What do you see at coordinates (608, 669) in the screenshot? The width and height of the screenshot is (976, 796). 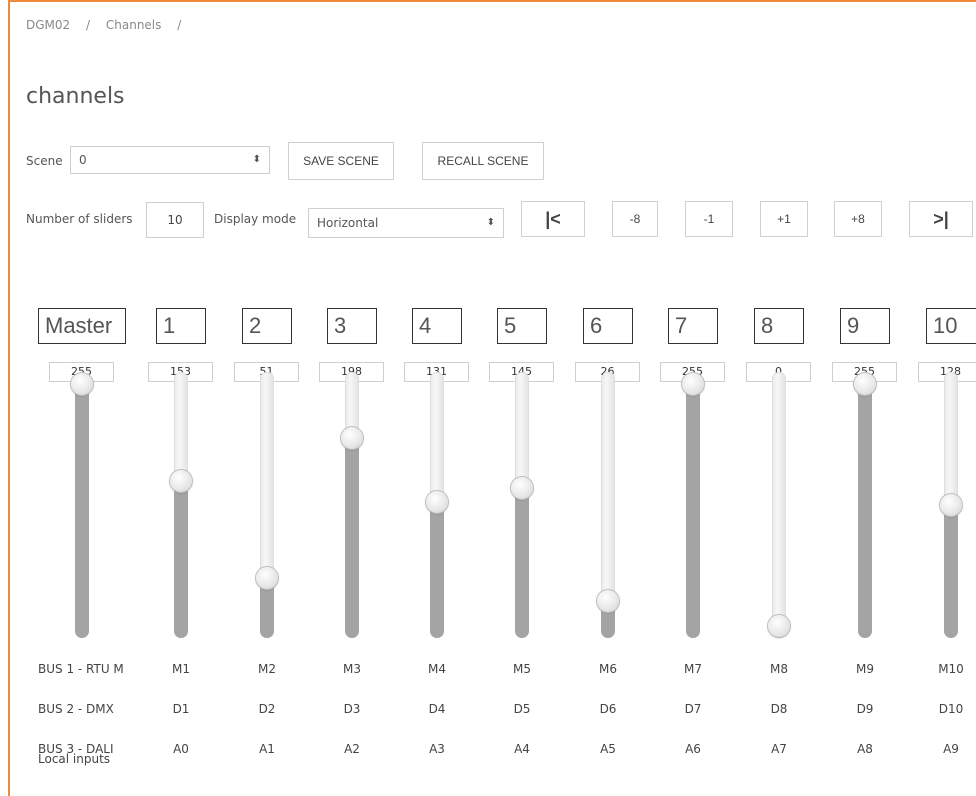 I see `bus-address: M6` at bounding box center [608, 669].